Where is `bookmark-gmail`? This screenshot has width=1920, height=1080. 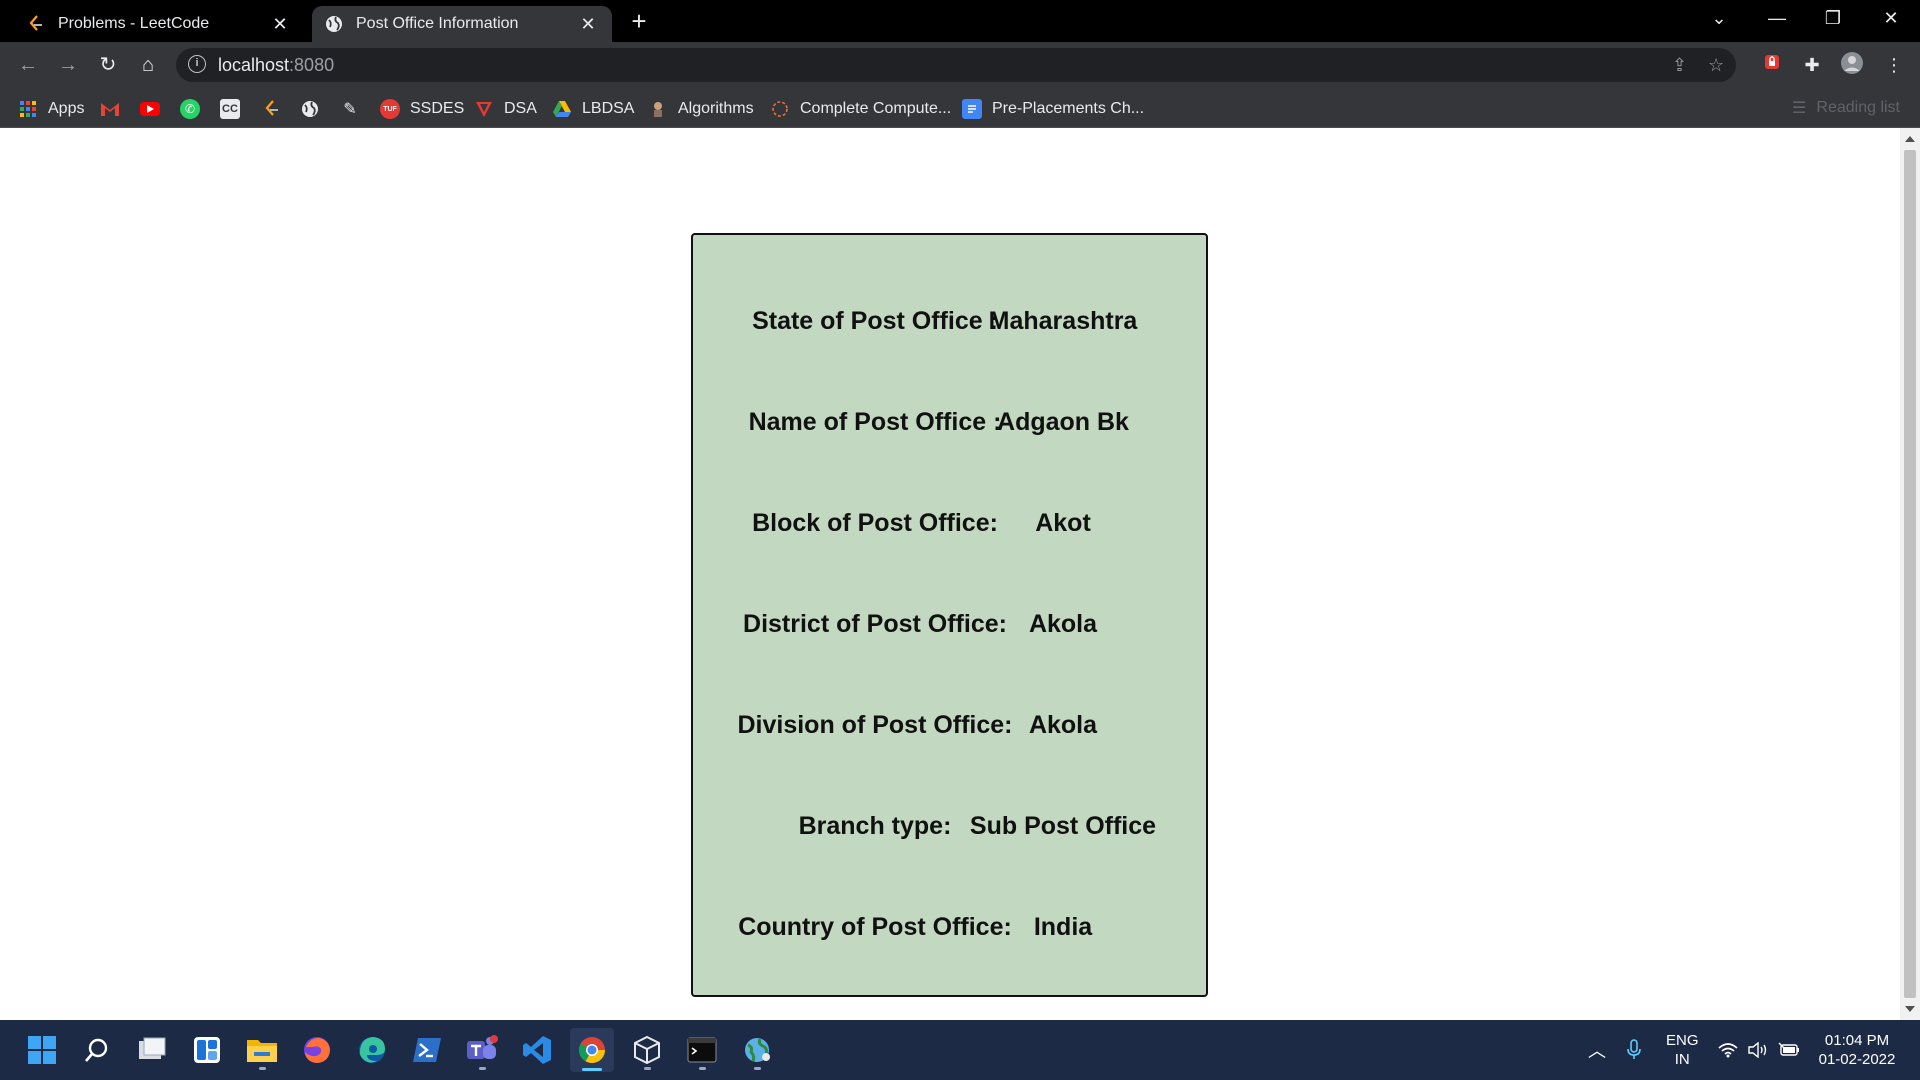 bookmark-gmail is located at coordinates (115, 109).